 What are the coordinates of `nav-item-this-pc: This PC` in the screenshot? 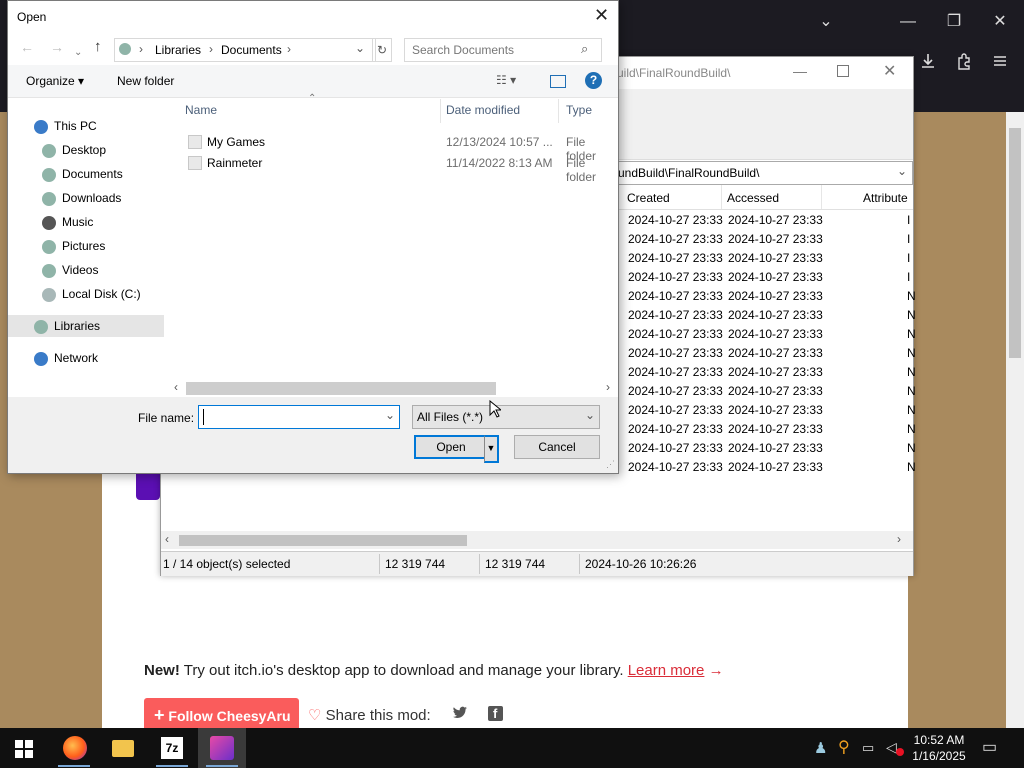 It's located at (65, 126).